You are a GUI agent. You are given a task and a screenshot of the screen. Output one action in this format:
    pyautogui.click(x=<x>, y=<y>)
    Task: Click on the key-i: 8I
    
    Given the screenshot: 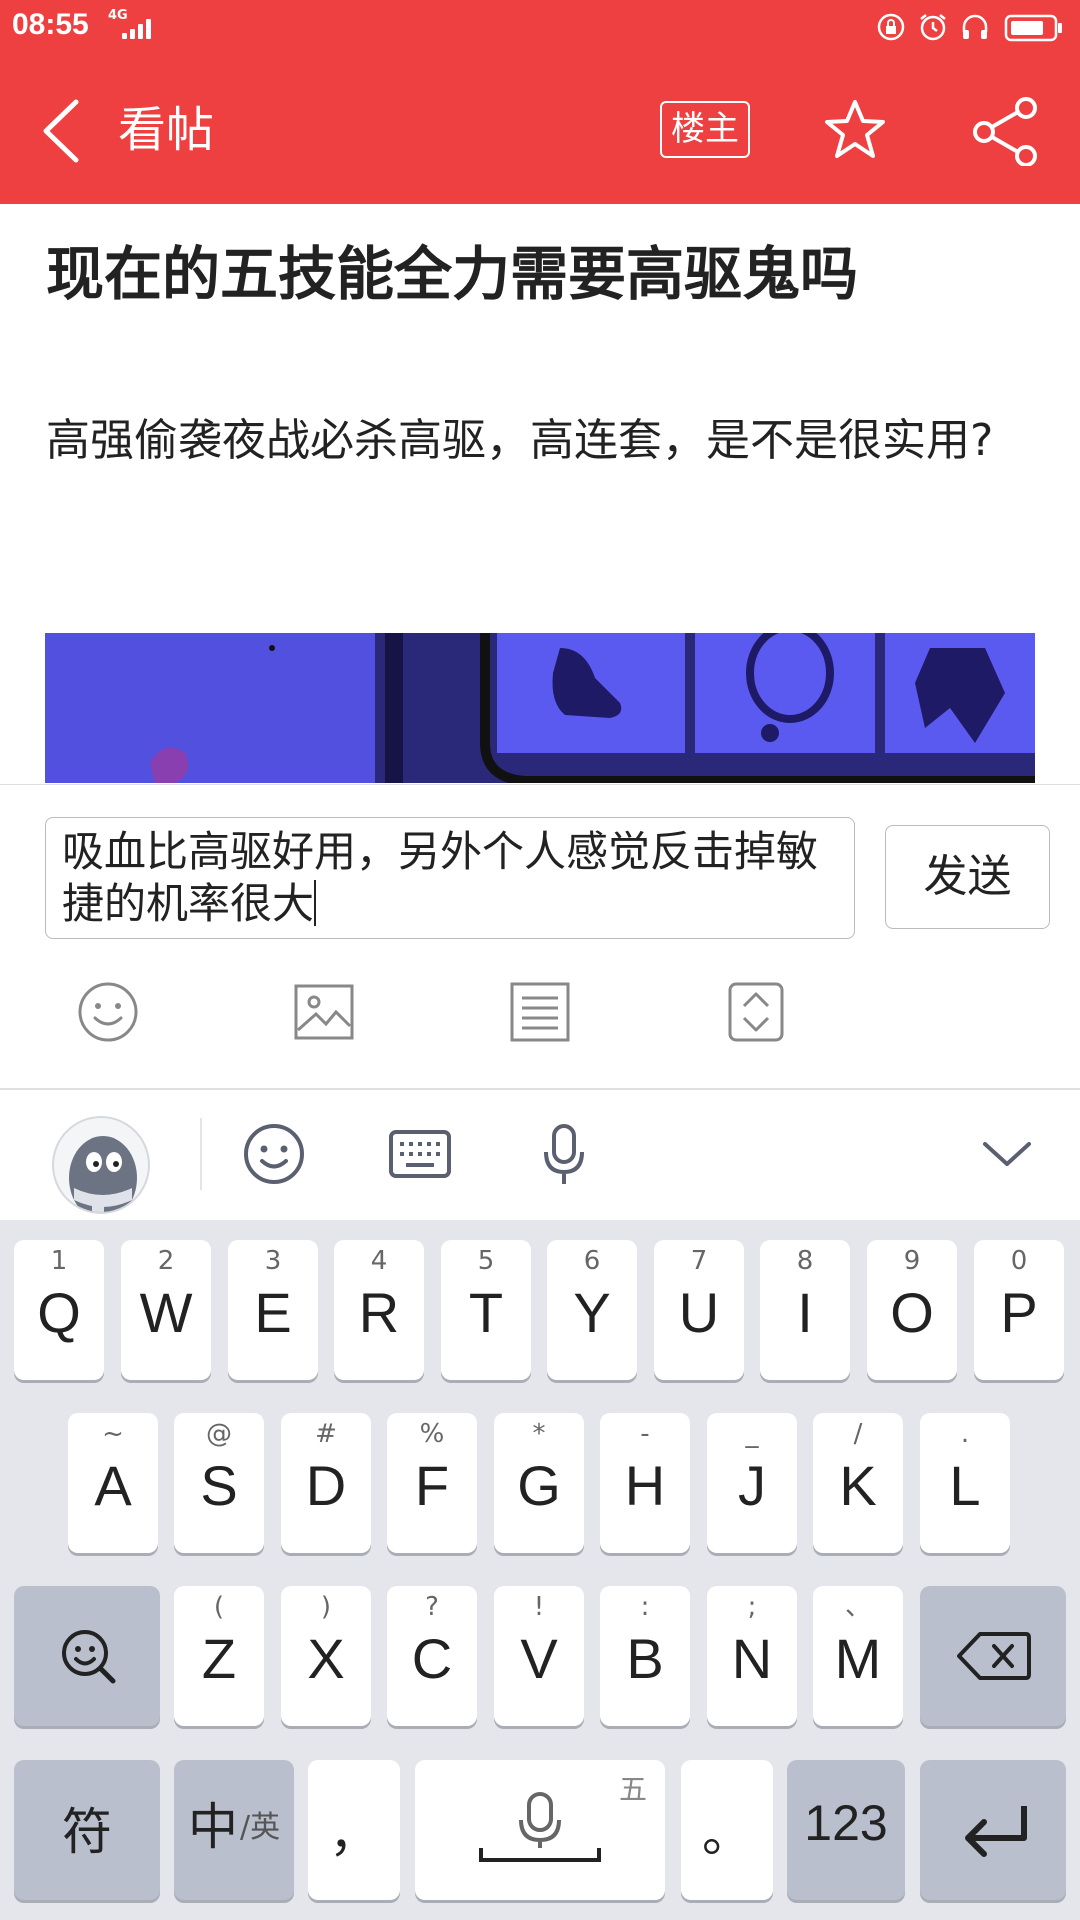 What is the action you would take?
    pyautogui.click(x=805, y=1310)
    